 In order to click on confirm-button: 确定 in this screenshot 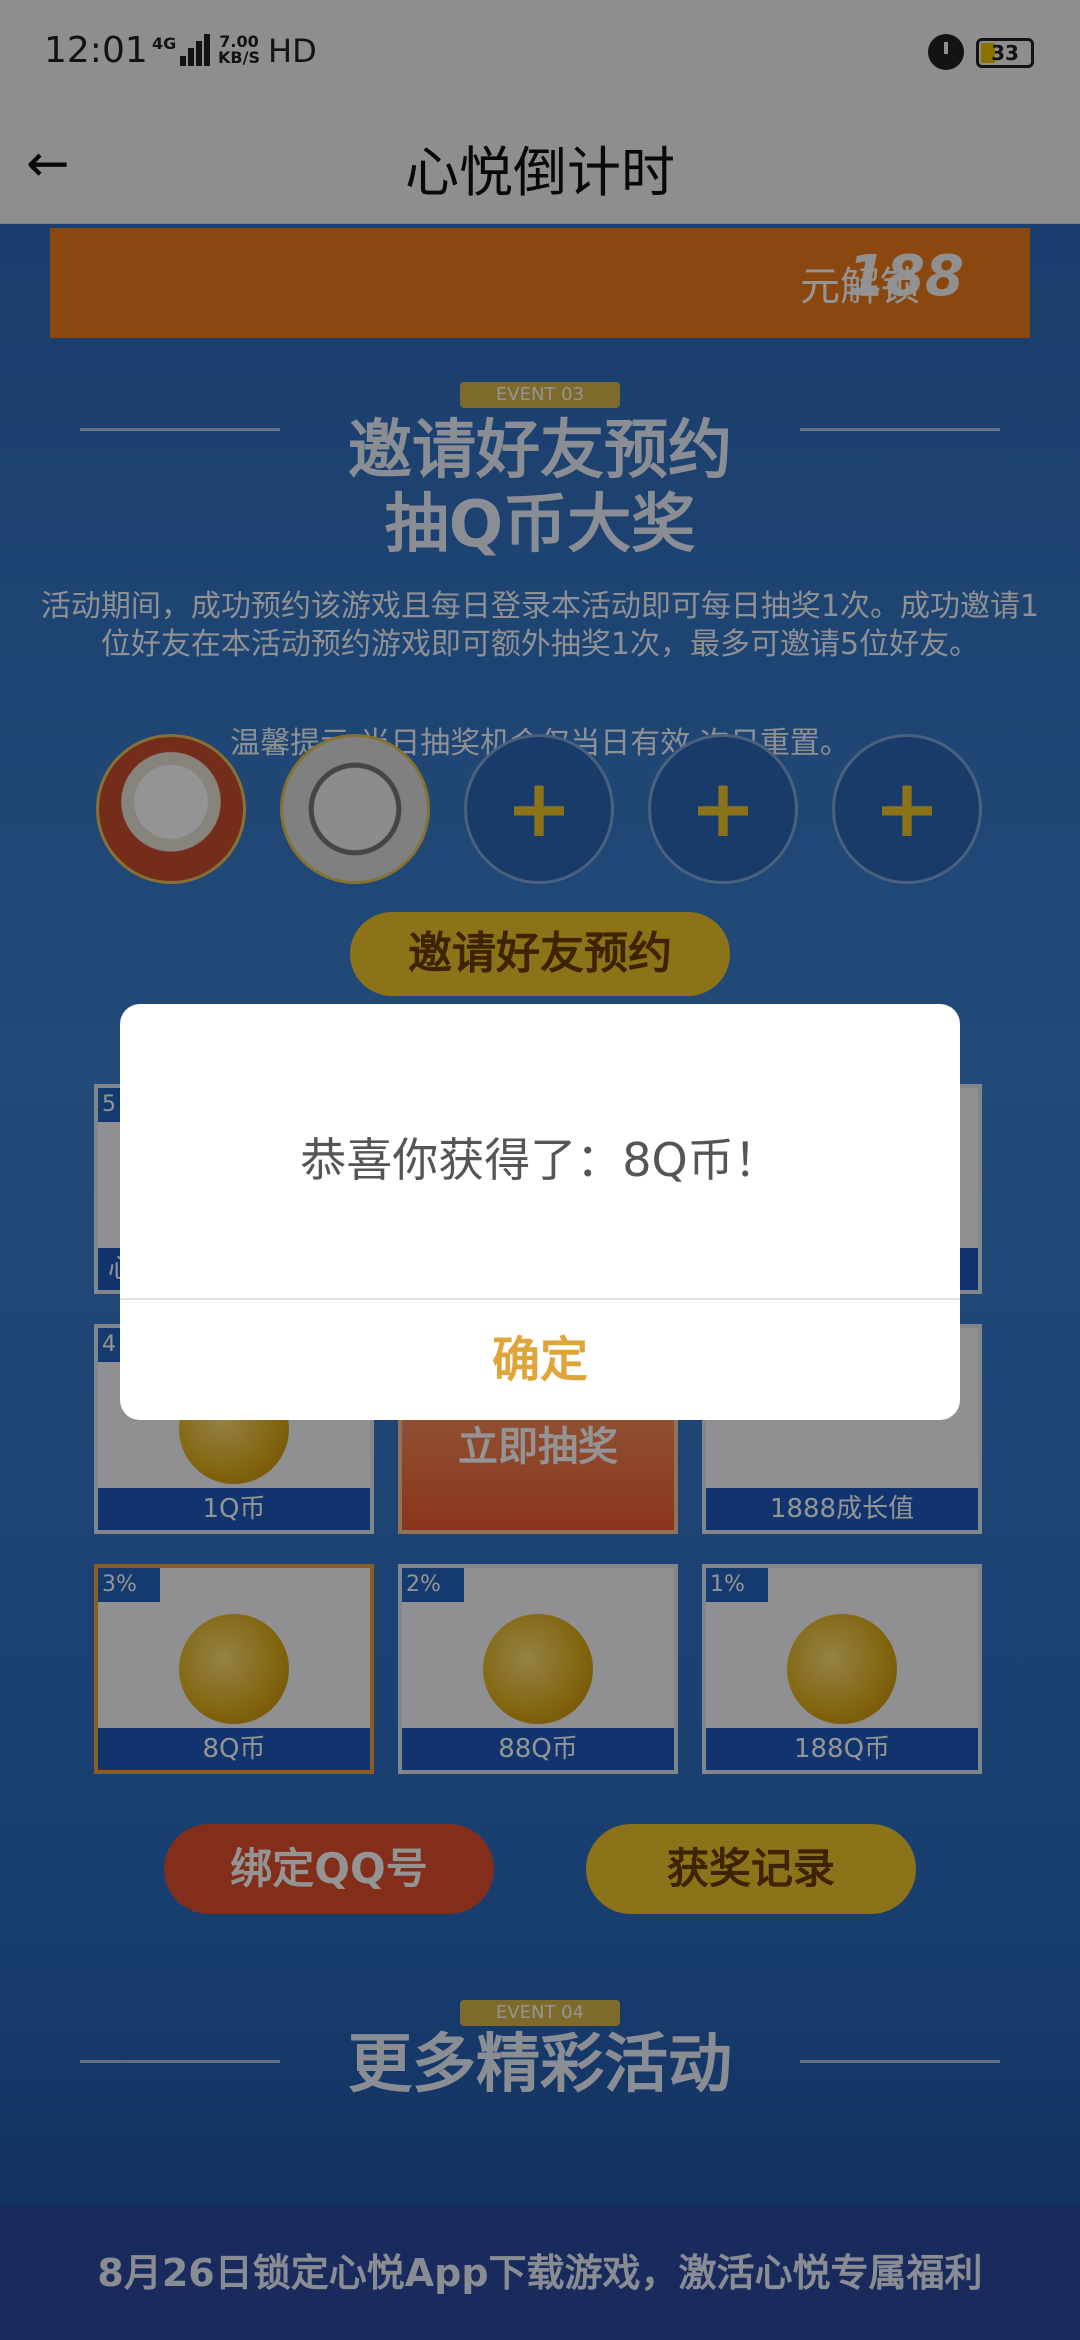, I will do `click(540, 1360)`.